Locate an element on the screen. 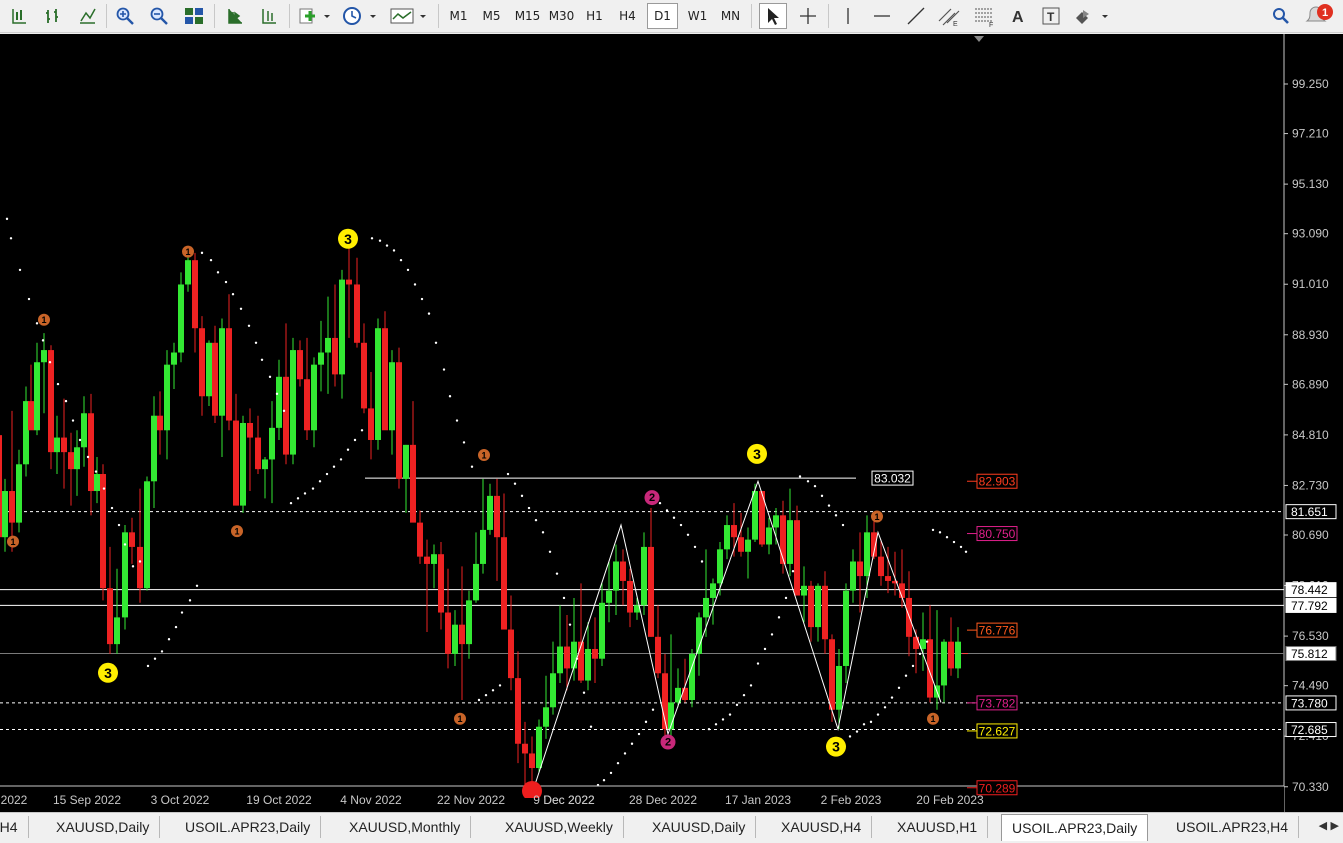 The height and width of the screenshot is (843, 1343). shapes-icon is located at coordinates (1092, 16).